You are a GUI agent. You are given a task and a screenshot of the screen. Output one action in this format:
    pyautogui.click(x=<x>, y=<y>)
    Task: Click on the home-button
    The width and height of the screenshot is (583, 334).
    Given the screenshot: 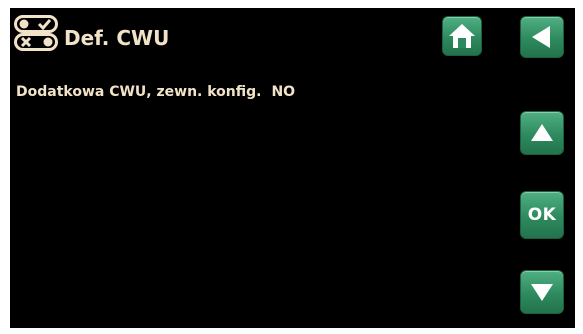 What is the action you would take?
    pyautogui.click(x=462, y=36)
    